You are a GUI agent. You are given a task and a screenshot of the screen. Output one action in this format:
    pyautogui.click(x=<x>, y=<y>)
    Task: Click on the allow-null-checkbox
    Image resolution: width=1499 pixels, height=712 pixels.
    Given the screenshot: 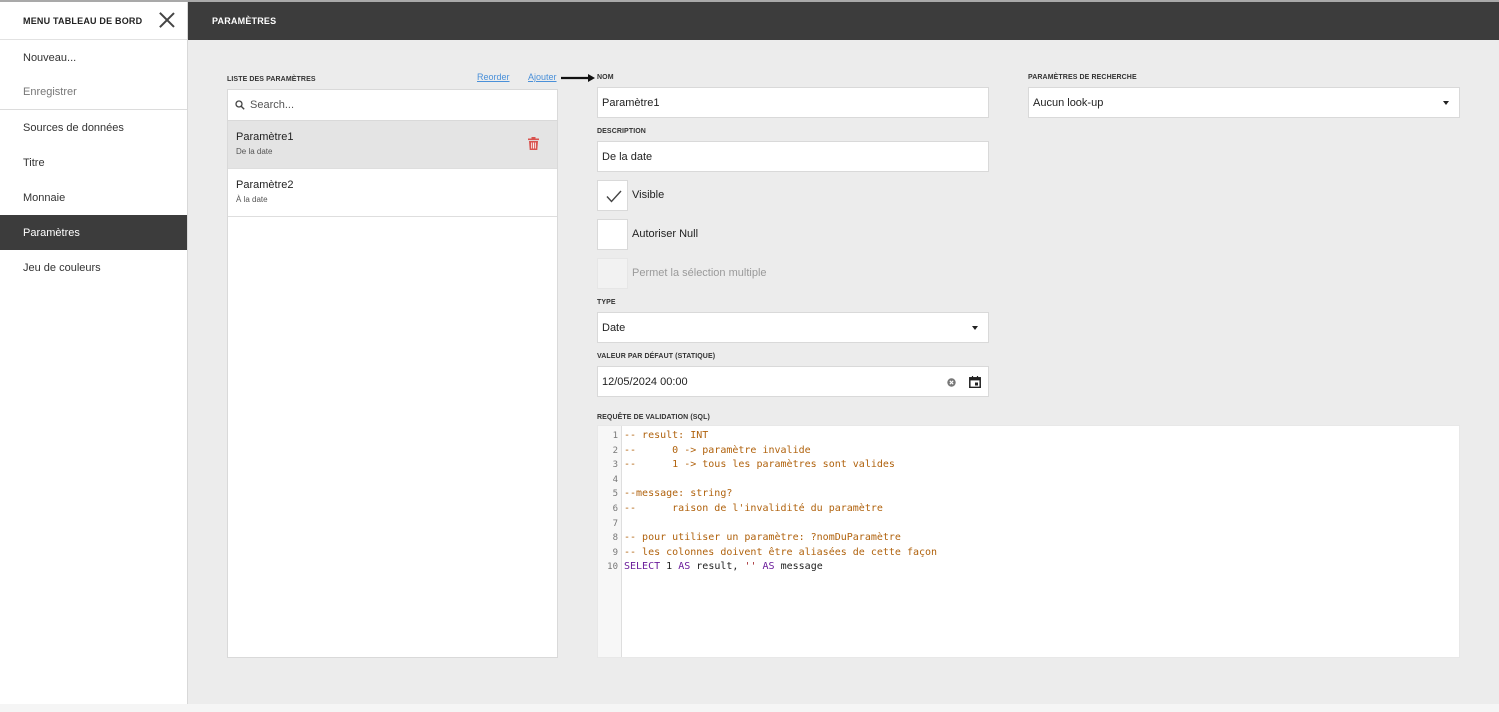 What is the action you would take?
    pyautogui.click(x=612, y=234)
    